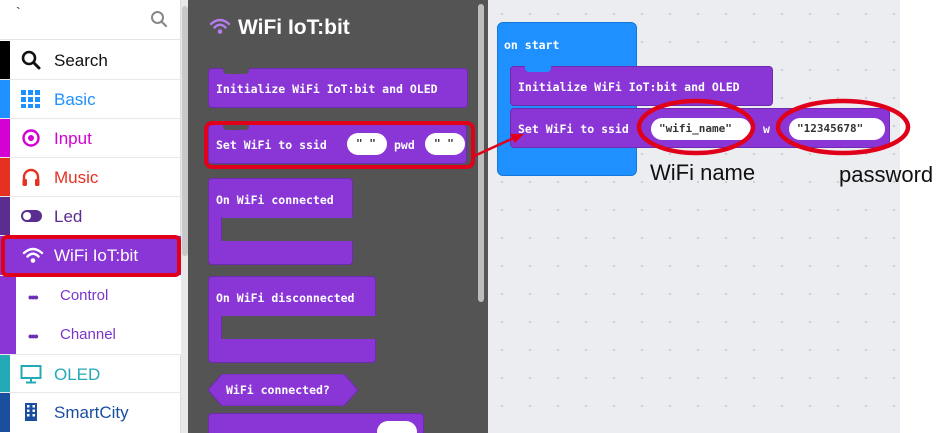  I want to click on ssid-highlight-ellipse, so click(696, 127).